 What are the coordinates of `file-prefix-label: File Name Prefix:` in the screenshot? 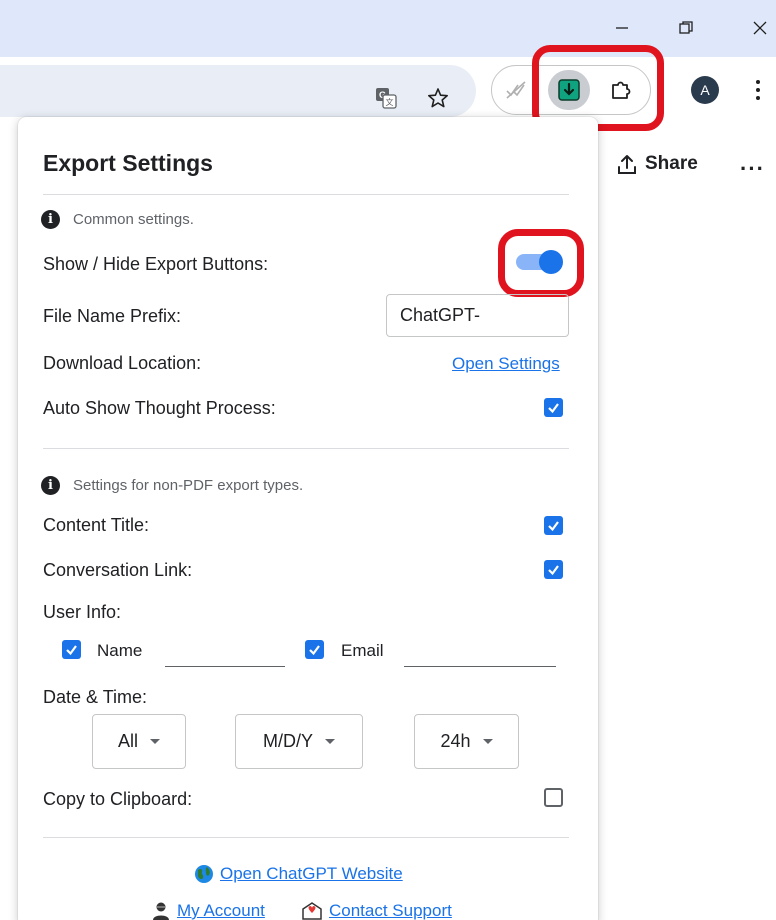 It's located at (112, 316).